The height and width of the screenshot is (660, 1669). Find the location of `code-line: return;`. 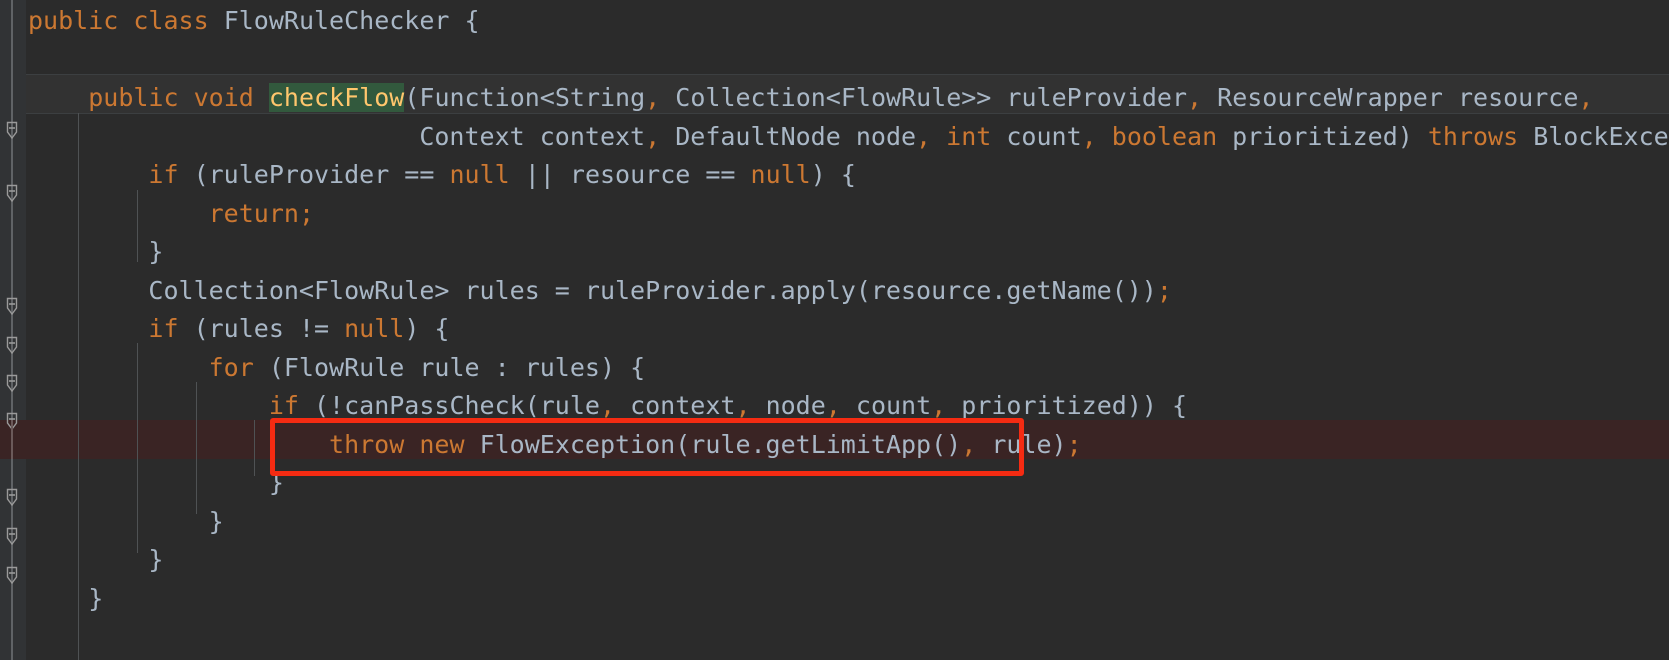

code-line: return; is located at coordinates (171, 214).